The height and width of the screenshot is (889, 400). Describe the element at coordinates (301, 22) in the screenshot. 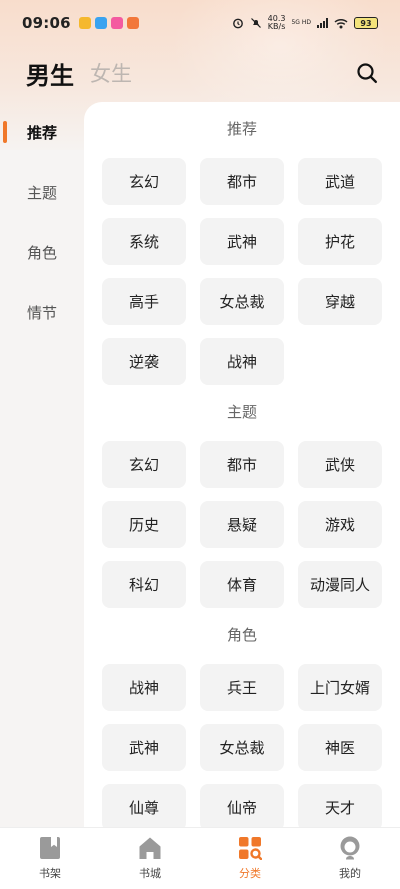

I see `signal-label: 5G HD` at that location.